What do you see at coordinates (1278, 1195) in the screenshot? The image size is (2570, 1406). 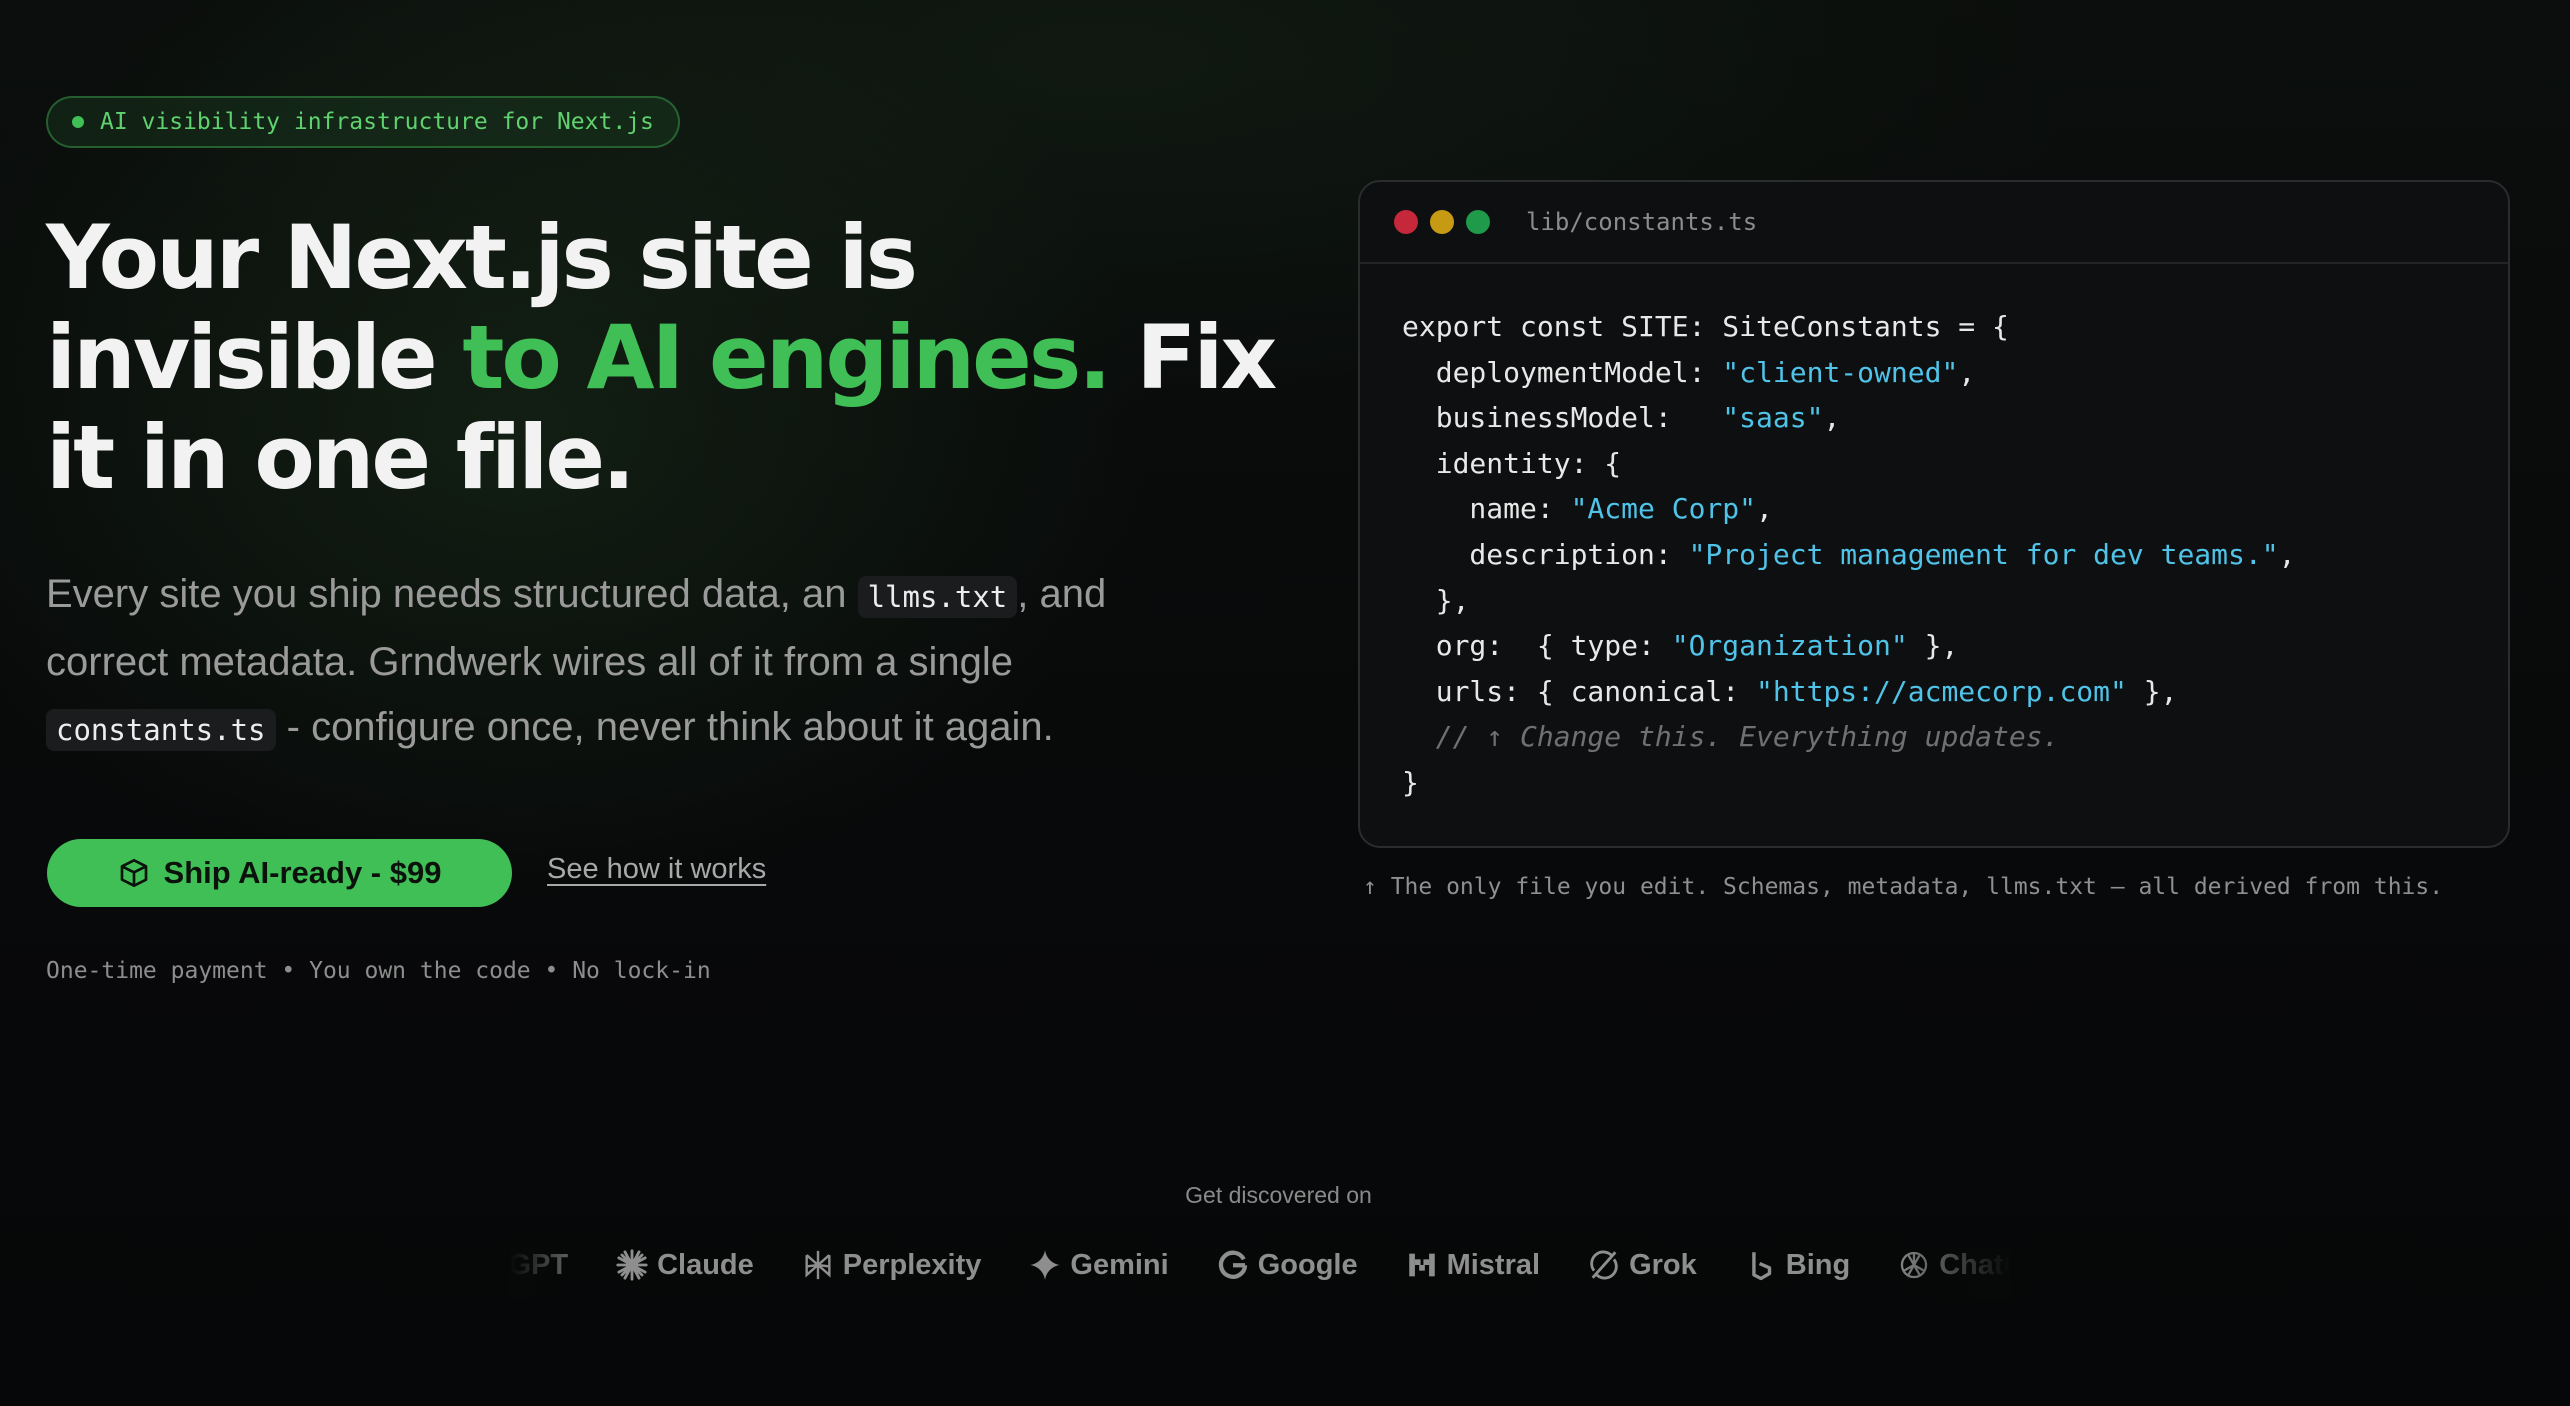 I see `discovered-heading: Get discovered on` at bounding box center [1278, 1195].